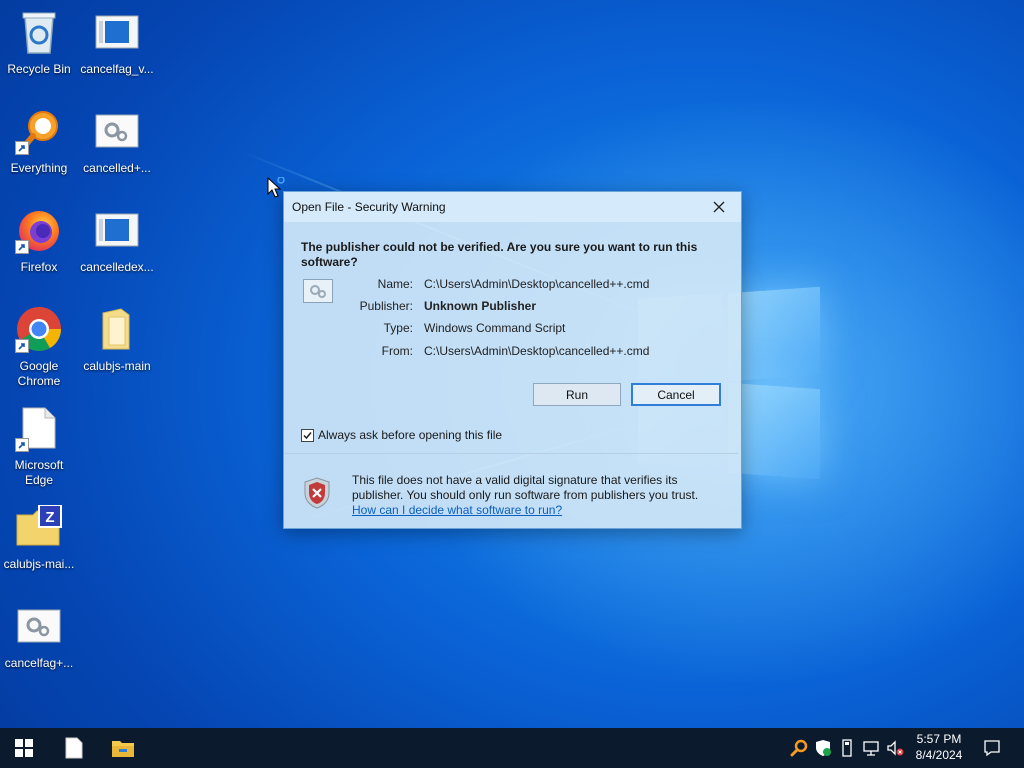  Describe the element at coordinates (117, 366) in the screenshot. I see `icon-label: calubjs-main` at that location.